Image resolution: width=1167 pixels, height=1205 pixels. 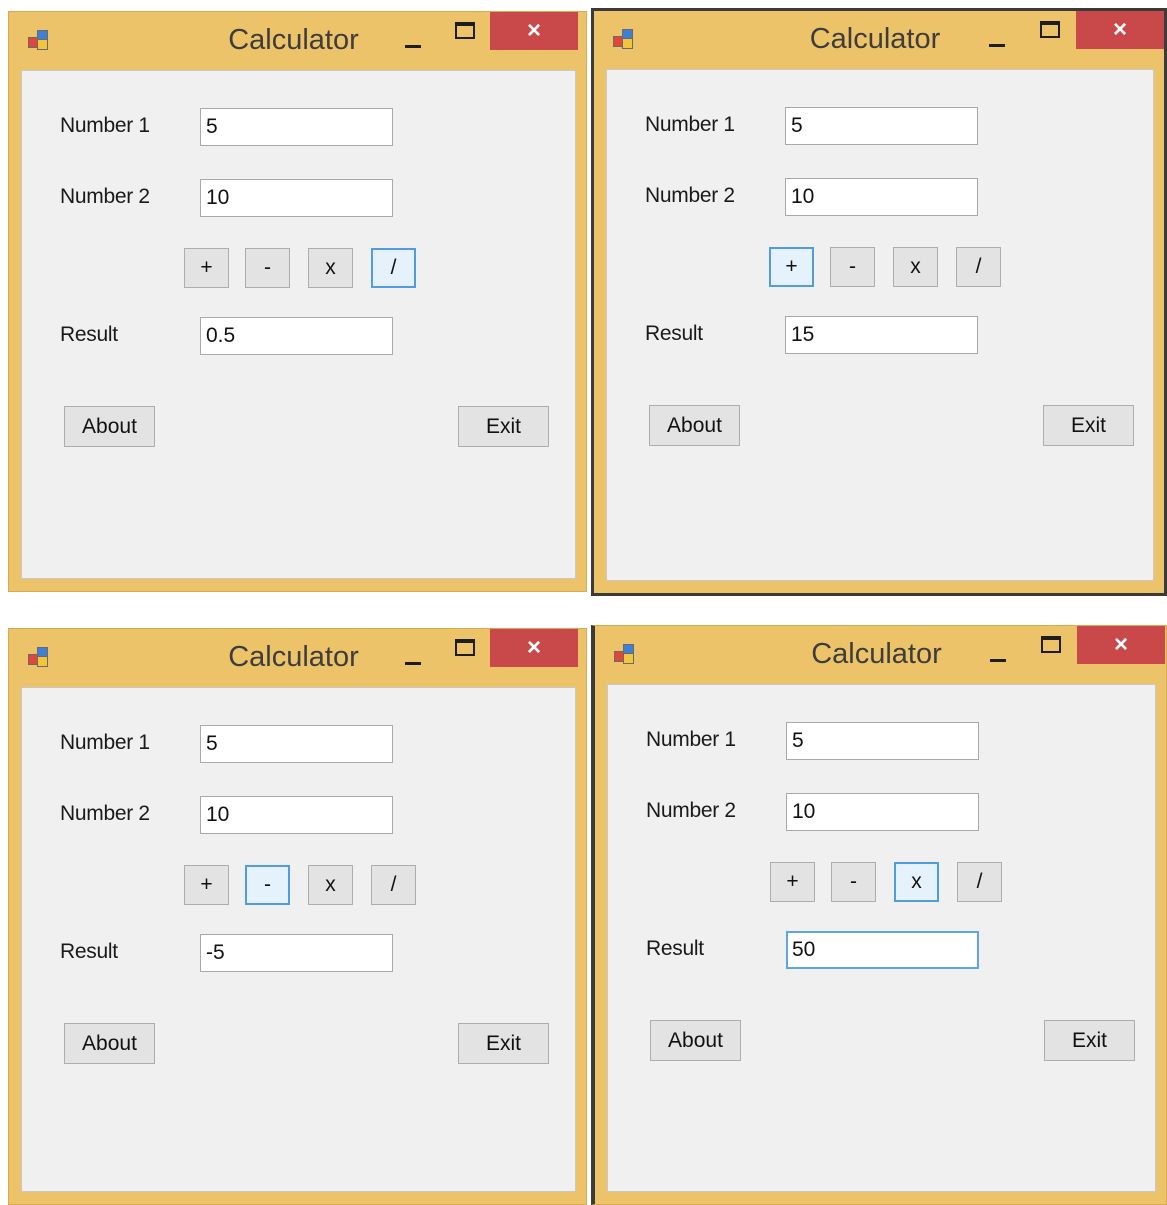 What do you see at coordinates (296, 336) in the screenshot?
I see `result-field: 0.5` at bounding box center [296, 336].